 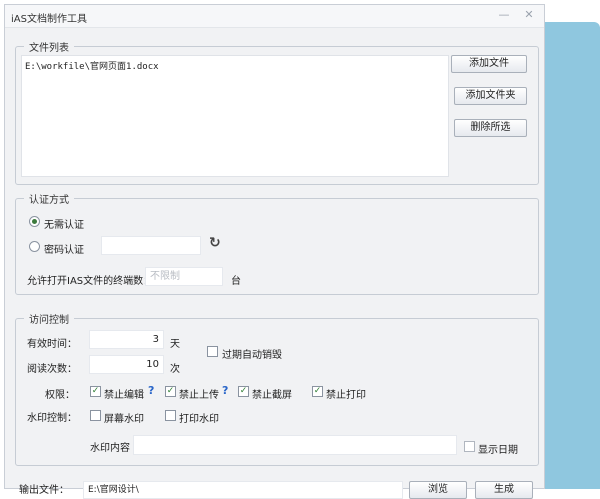 I want to click on auth-legend: 认证方式, so click(x=49, y=200).